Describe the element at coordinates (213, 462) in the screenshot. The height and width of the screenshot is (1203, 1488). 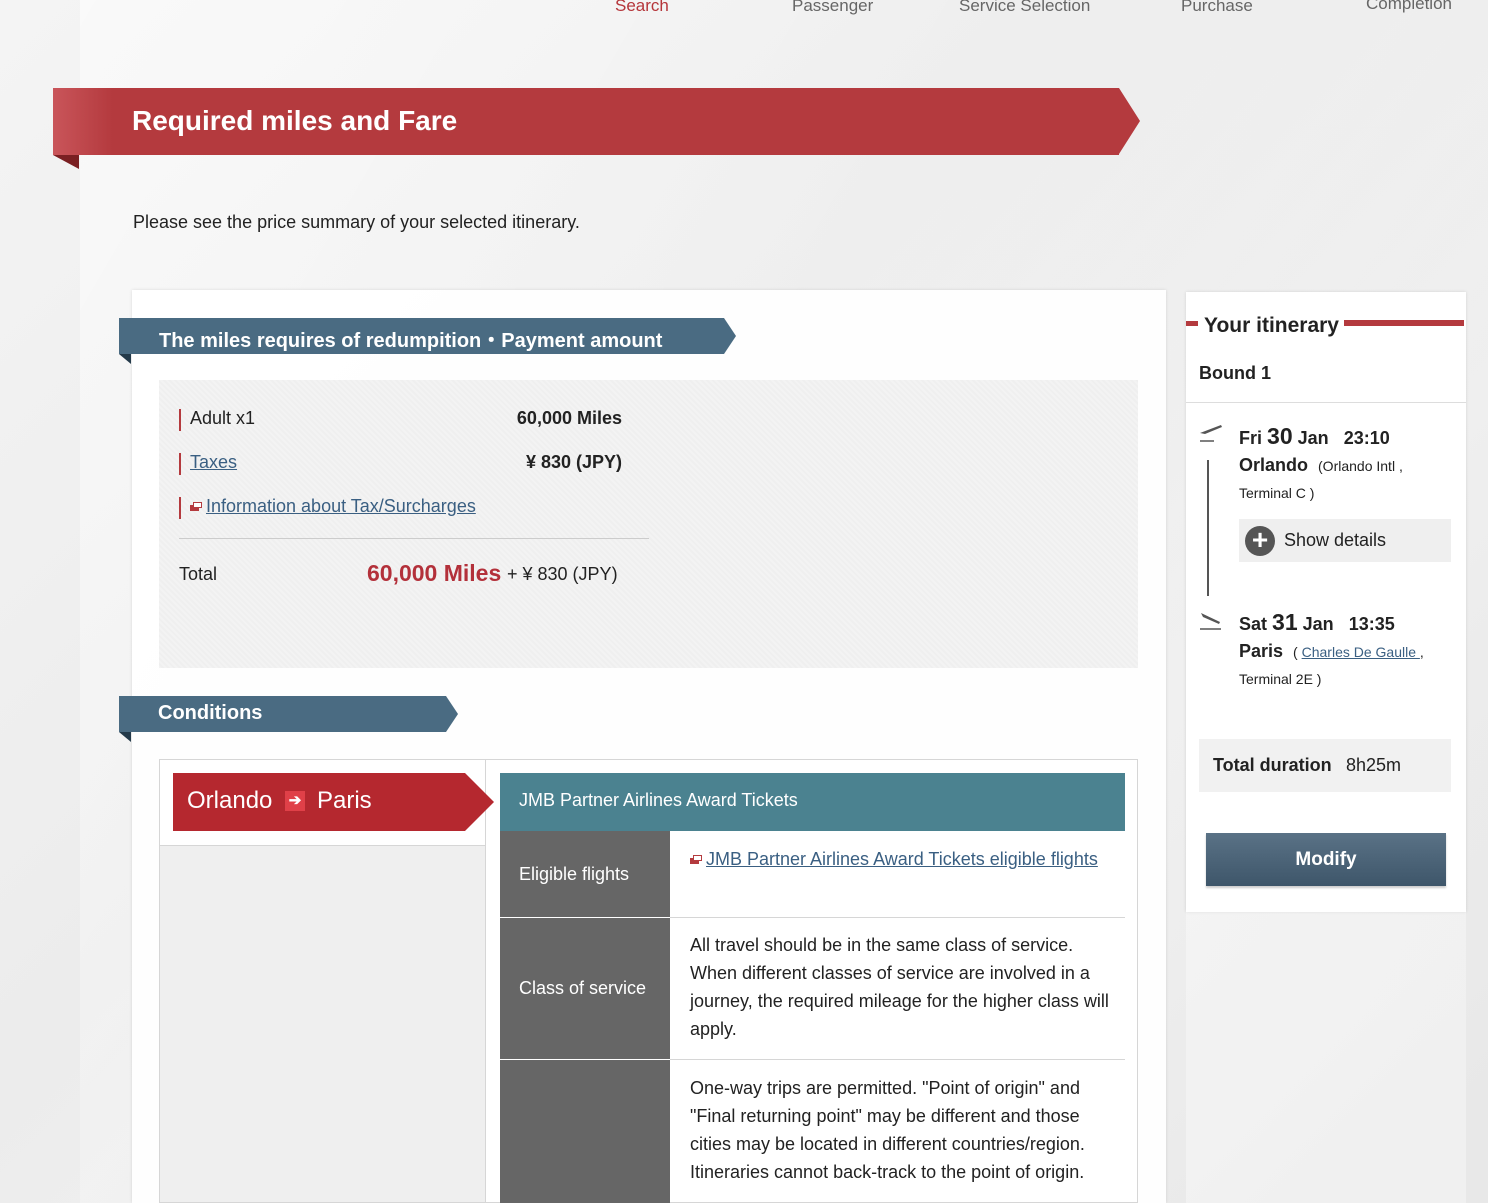
I see `taxes-link: Taxes` at that location.